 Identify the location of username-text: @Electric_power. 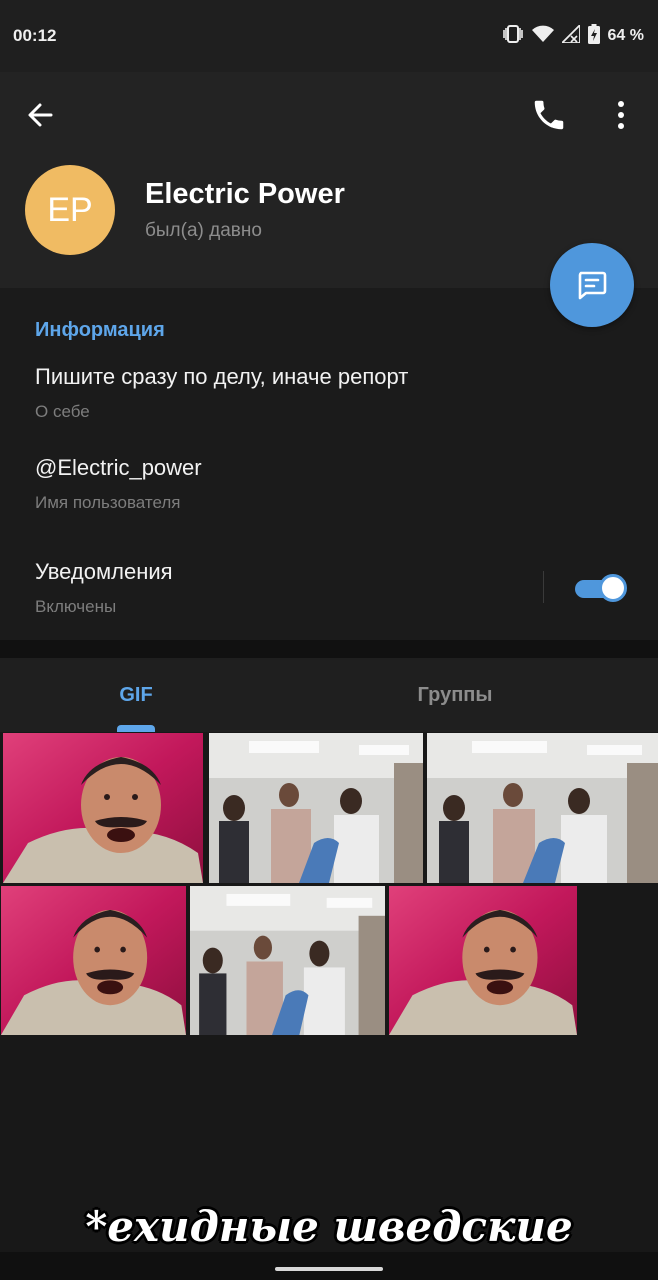
(118, 468).